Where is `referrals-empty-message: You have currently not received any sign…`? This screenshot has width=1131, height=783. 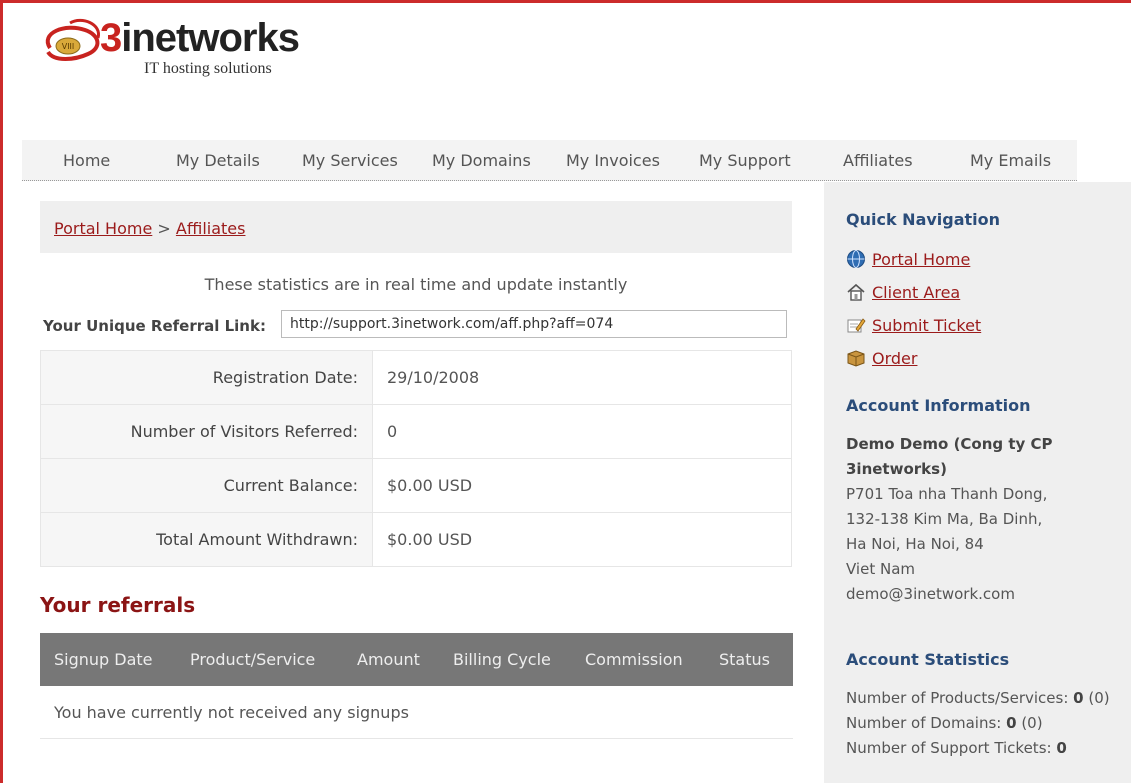
referrals-empty-message: You have currently not received any sign… is located at coordinates (416, 712).